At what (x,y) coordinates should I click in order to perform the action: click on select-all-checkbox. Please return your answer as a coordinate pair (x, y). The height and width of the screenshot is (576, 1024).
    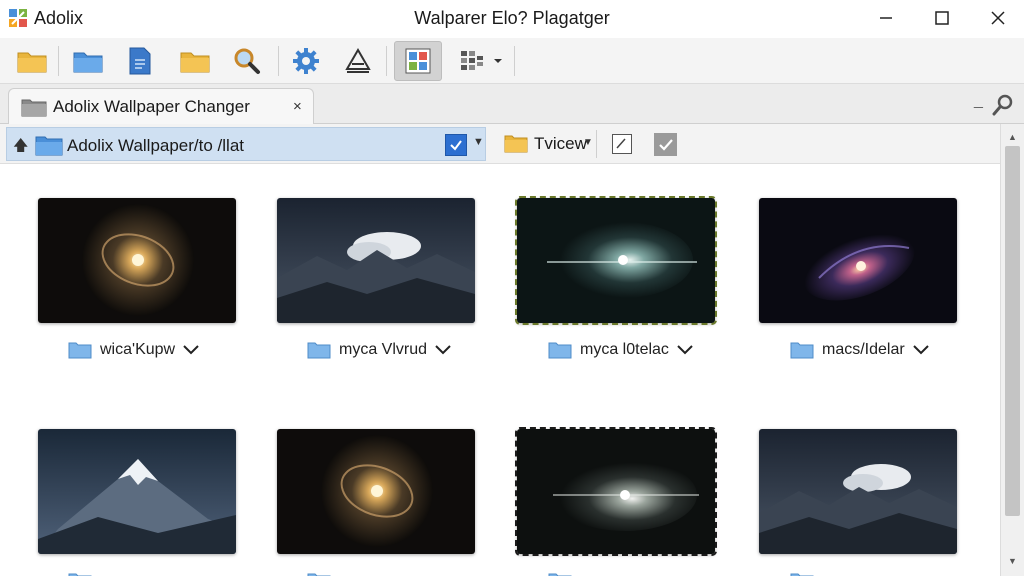
    Looking at the image, I should click on (665, 144).